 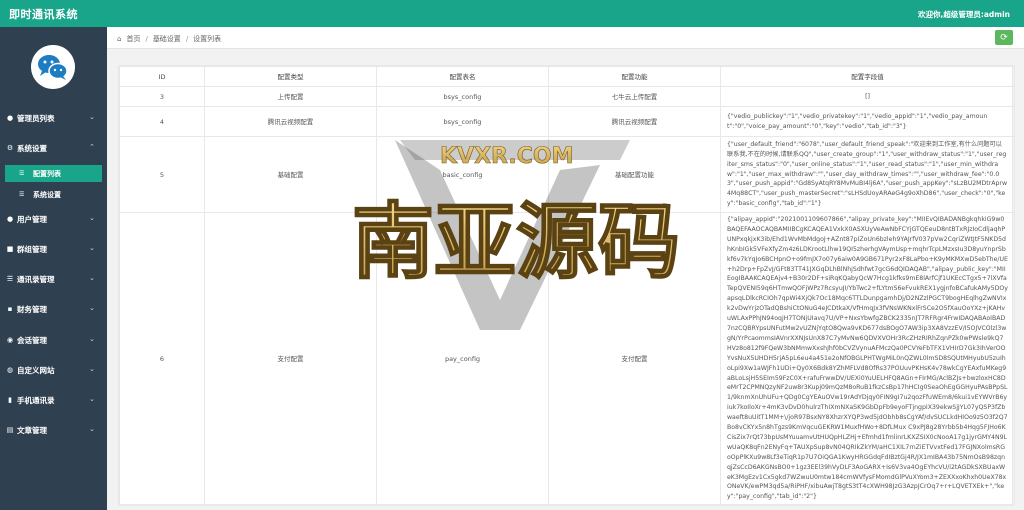 I want to click on sidebar-item-label: 文章管理, so click(x=32, y=430).